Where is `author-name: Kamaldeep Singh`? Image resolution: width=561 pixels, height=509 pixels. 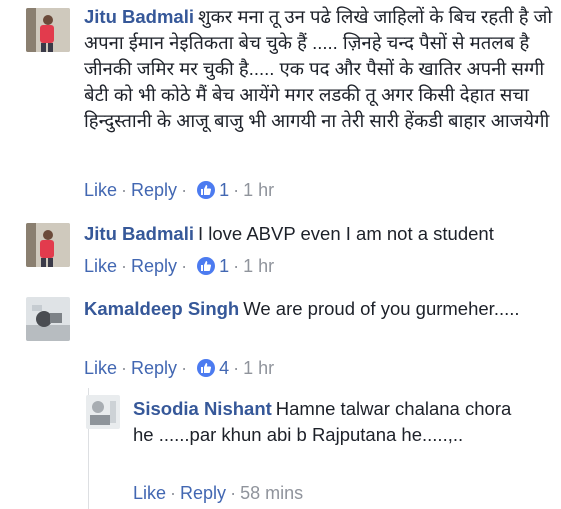
author-name: Kamaldeep Singh is located at coordinates (161, 308).